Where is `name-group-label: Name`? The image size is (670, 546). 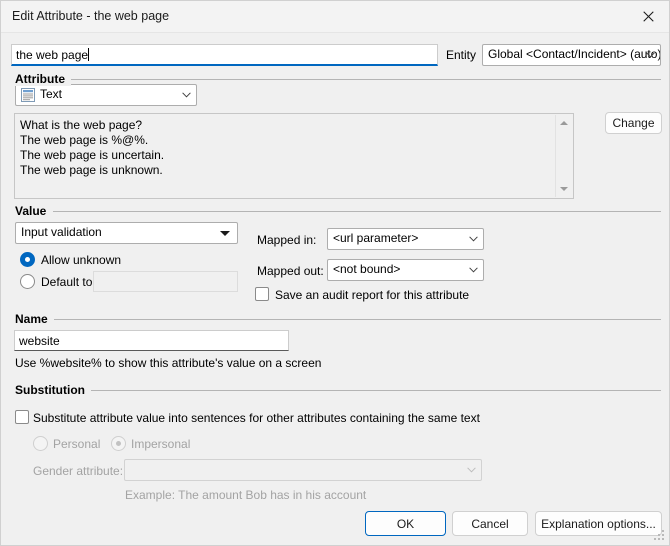 name-group-label: Name is located at coordinates (34, 319).